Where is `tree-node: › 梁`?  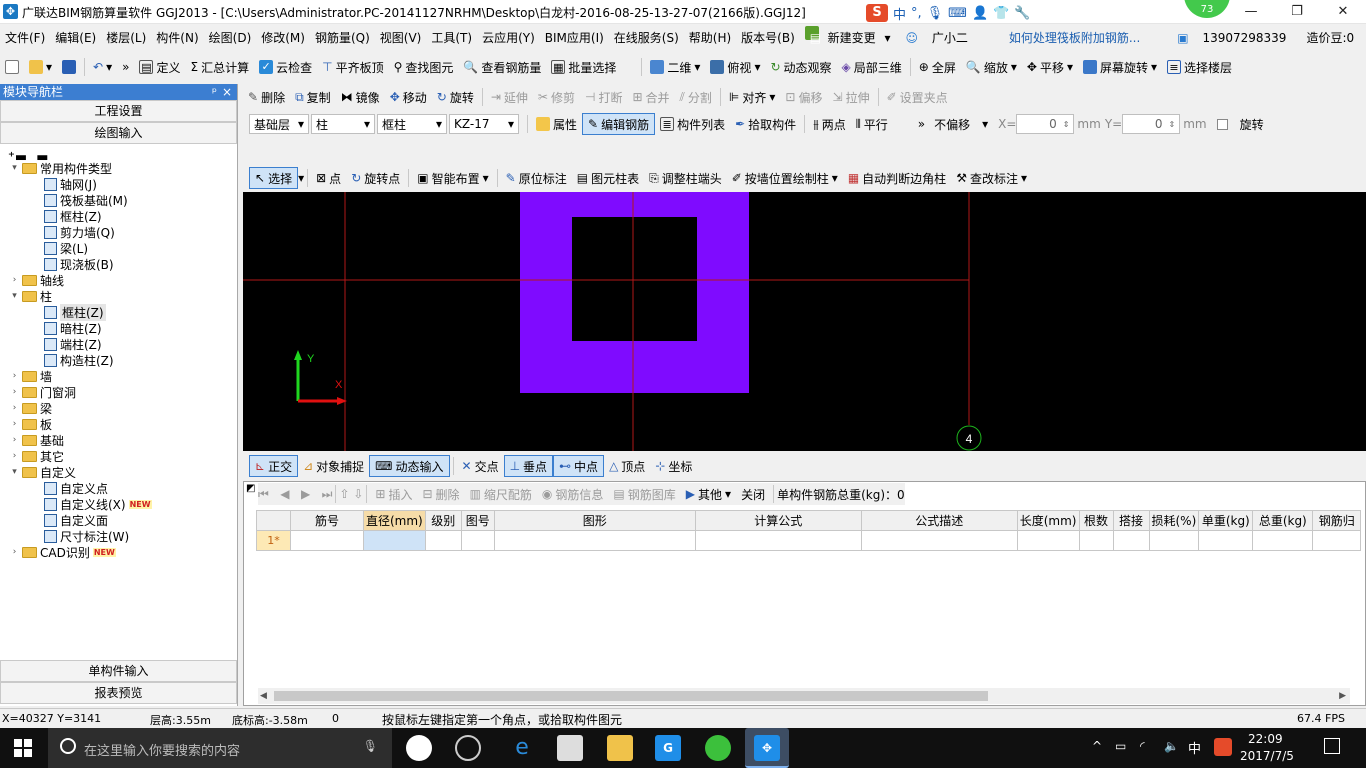 tree-node: › 梁 is located at coordinates (31, 408).